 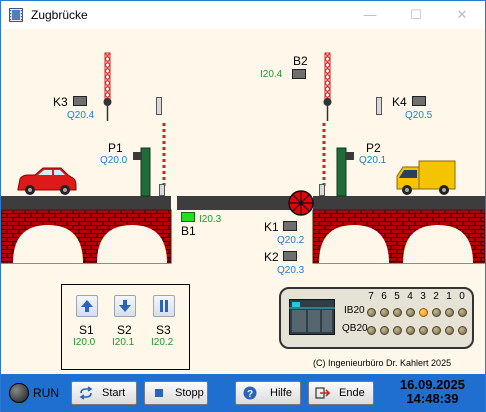 What do you see at coordinates (290, 226) in the screenshot?
I see `k1-lamp` at bounding box center [290, 226].